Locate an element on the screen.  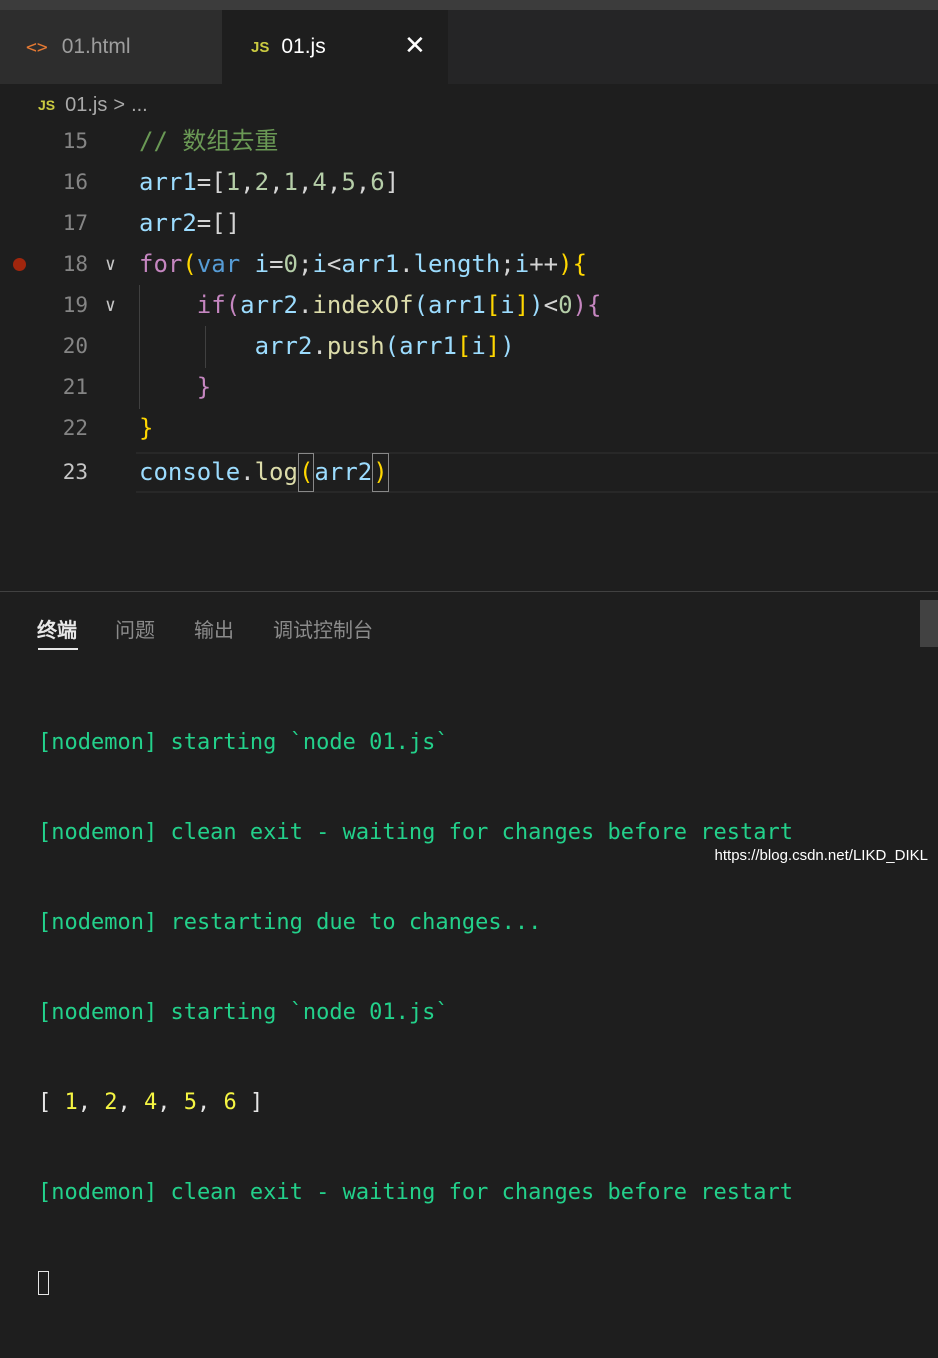
code-line: 15 // 数组去重 is located at coordinates (469, 141).